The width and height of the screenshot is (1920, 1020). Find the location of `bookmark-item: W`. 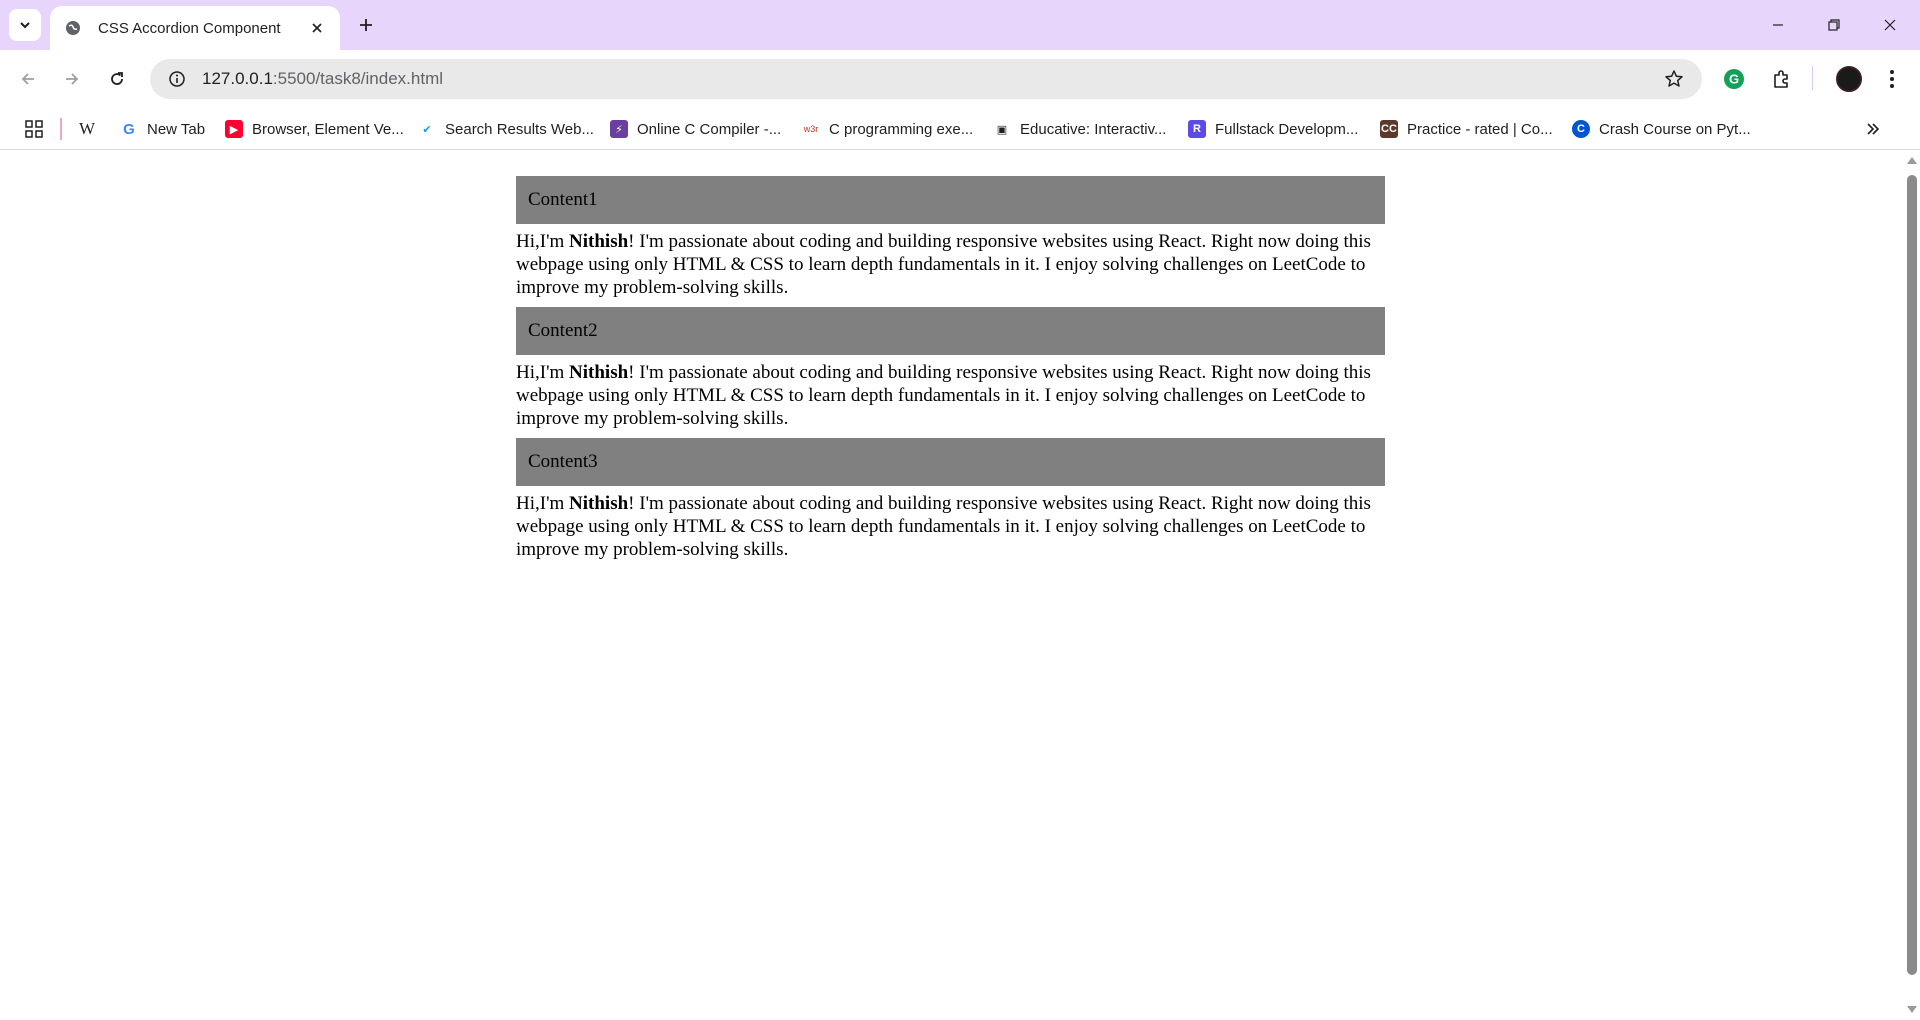

bookmark-item: W is located at coordinates (87, 129).